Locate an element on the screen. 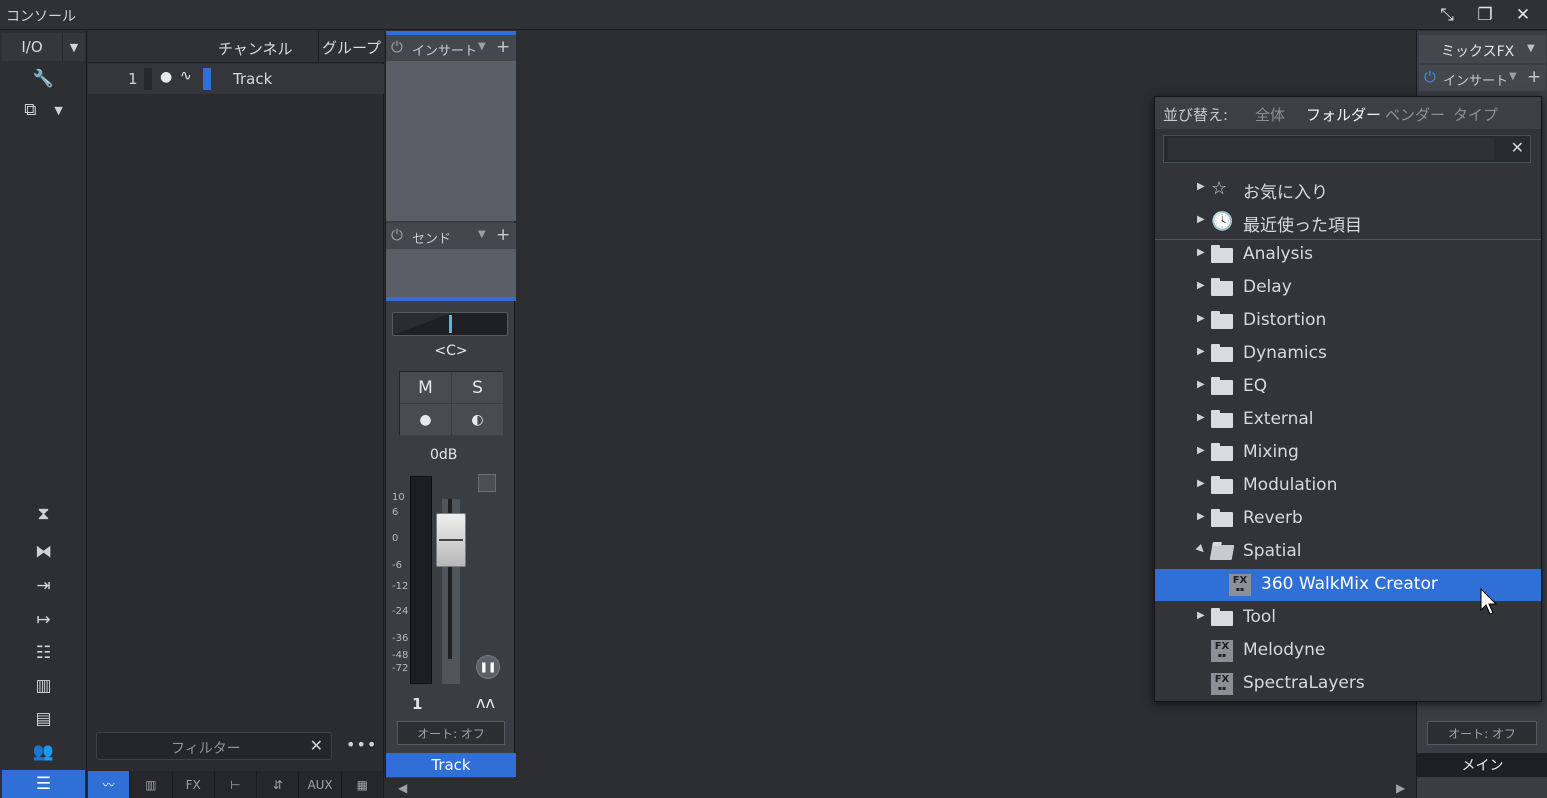 Image resolution: width=1547 pixels, height=798 pixels. expand-icon is located at coordinates (487, 483).